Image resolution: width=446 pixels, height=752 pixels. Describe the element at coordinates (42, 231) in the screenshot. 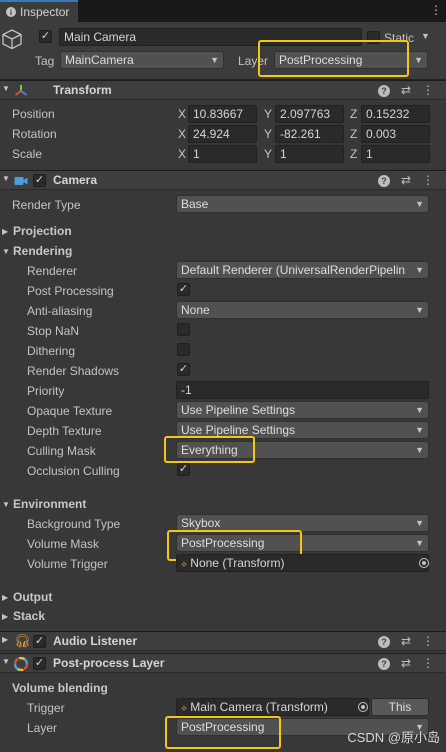

I see `projection-foldout: Projection` at that location.